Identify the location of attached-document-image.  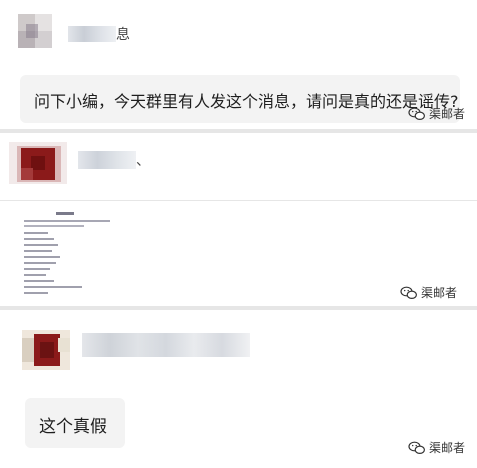
(66, 254).